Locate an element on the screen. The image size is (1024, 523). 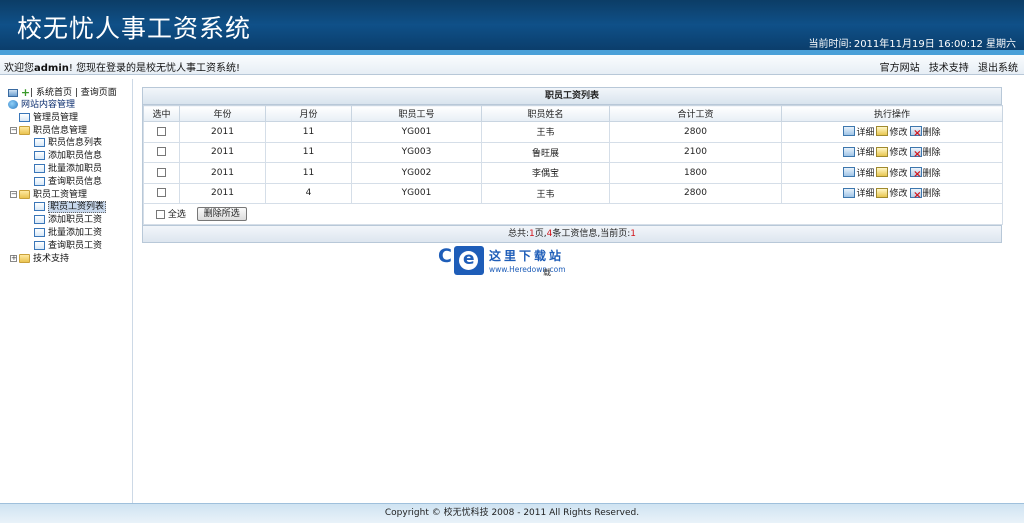
sidebar-item-0: 网站内容管理 is located at coordinates (66, 105).